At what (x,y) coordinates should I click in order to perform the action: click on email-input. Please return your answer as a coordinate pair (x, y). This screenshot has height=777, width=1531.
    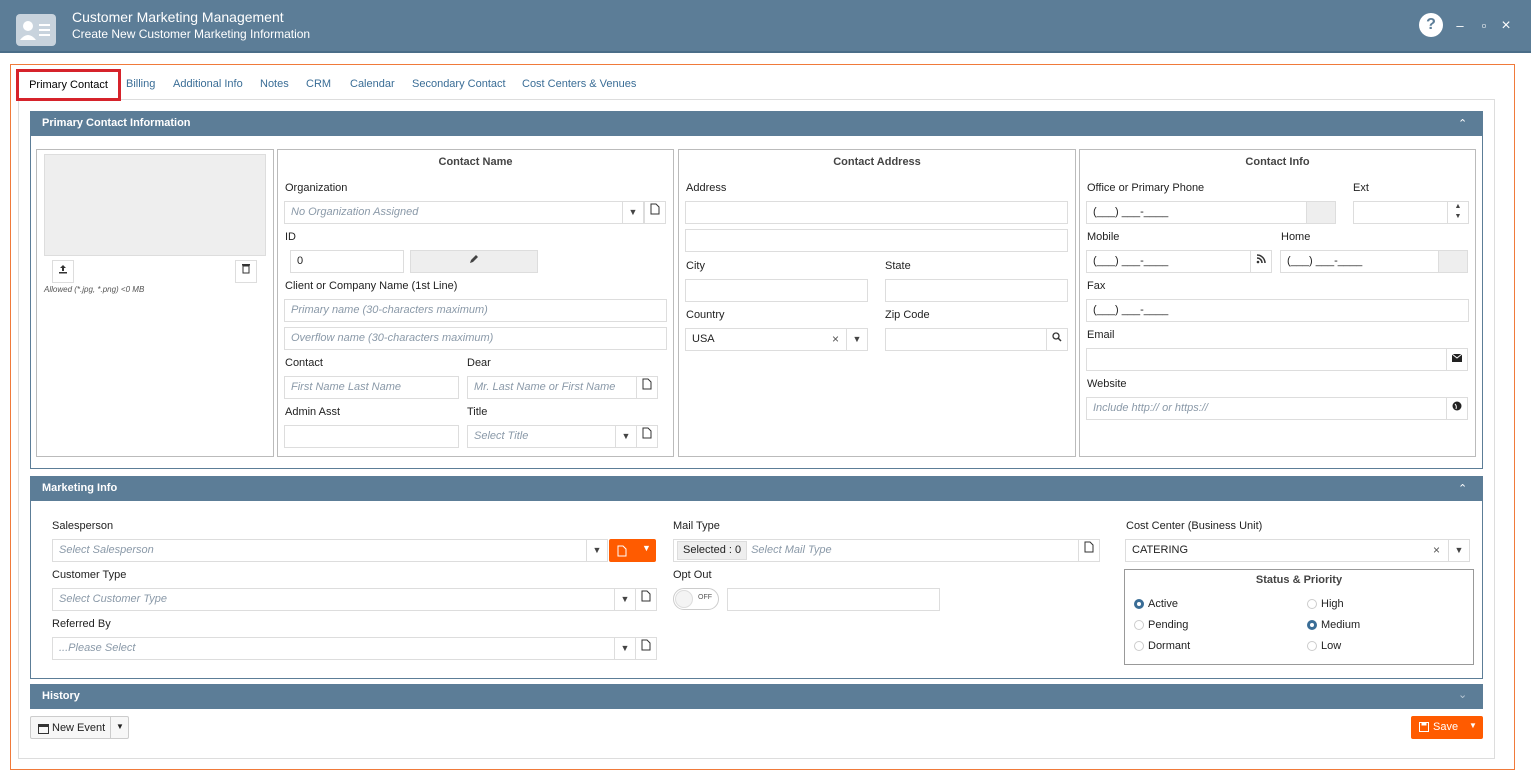
    Looking at the image, I should click on (1266, 359).